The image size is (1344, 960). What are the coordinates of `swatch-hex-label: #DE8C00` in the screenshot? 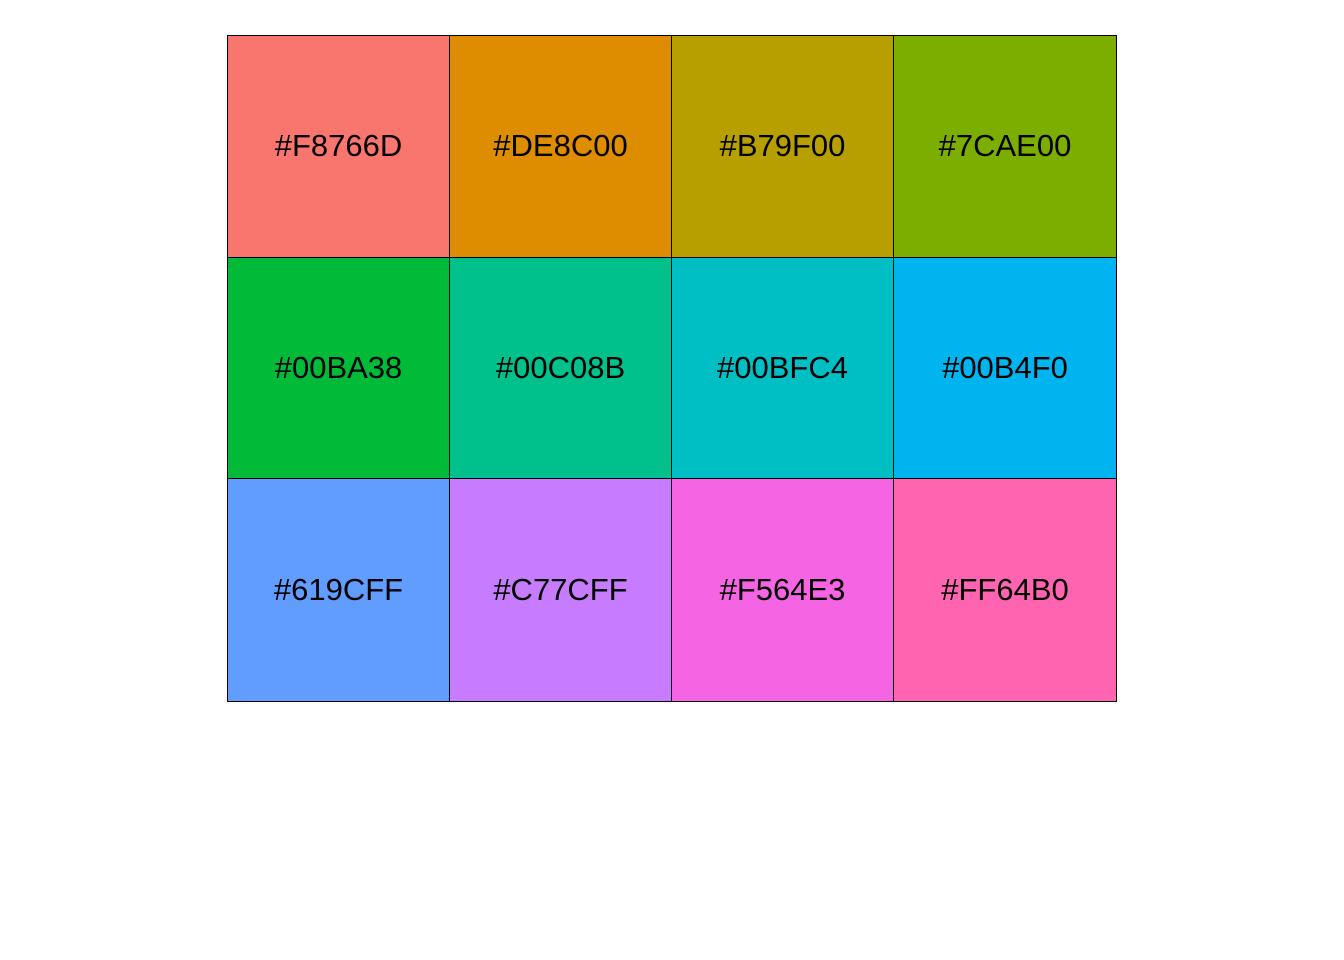 It's located at (560, 146).